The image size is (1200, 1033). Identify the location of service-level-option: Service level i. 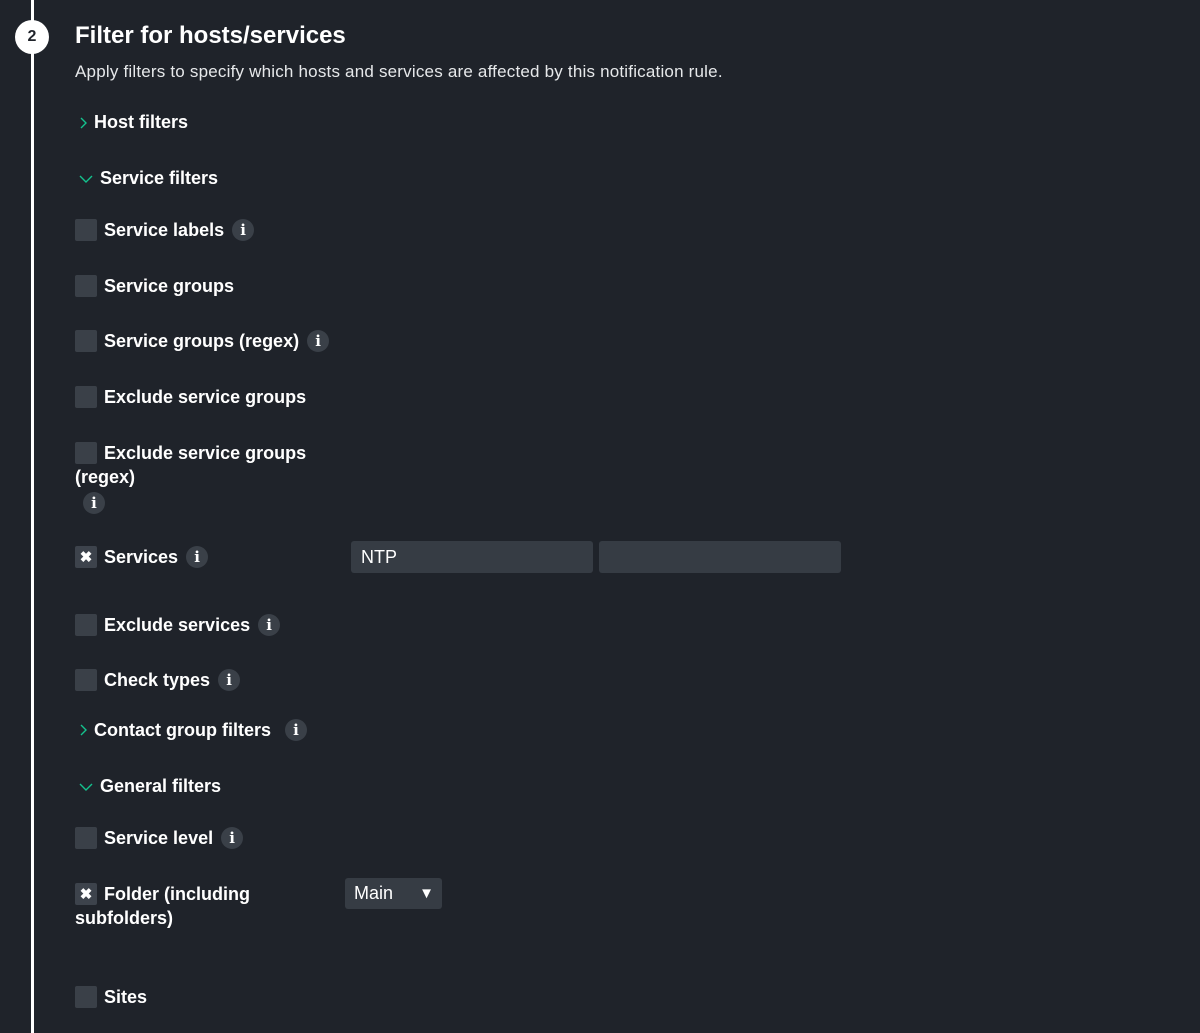
(159, 838).